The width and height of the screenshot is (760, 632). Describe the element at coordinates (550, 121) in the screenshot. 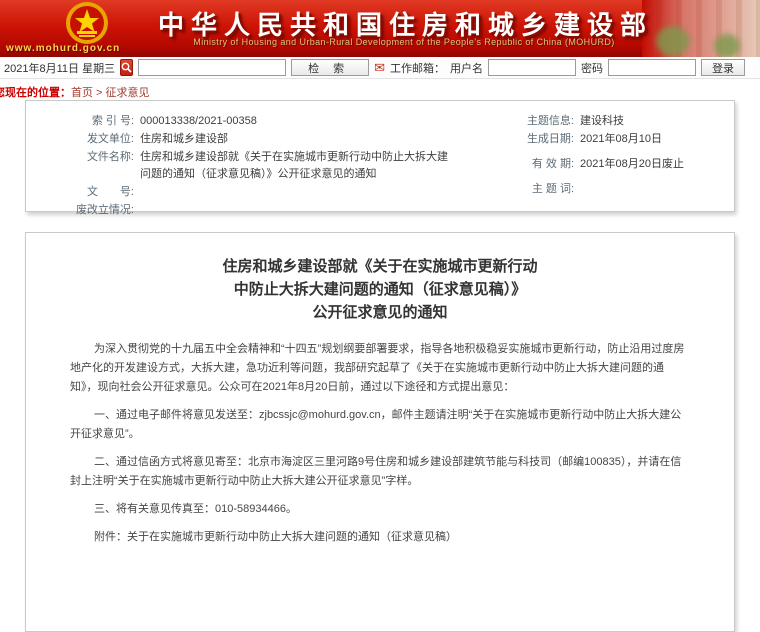

I see `meta-label: 主题信息:` at that location.